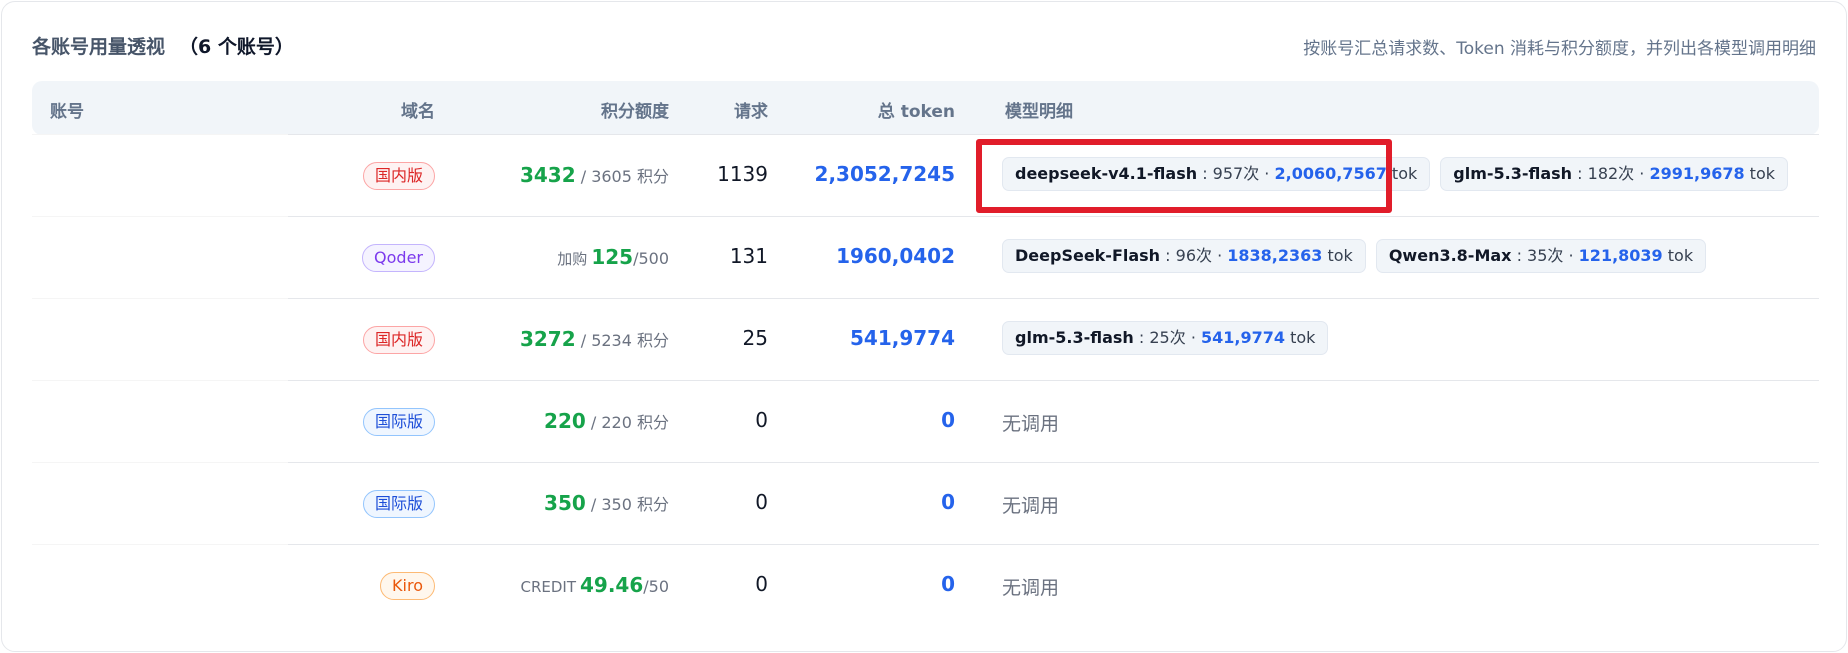 This screenshot has width=1848, height=653. I want to click on credit-quota: 3272 / 5234 积分, so click(594, 339).